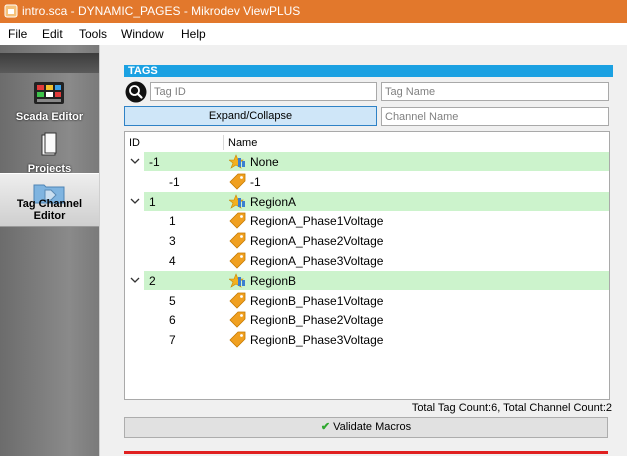  What do you see at coordinates (317, 320) in the screenshot?
I see `row-name: RegionB_Phase2Voltage` at bounding box center [317, 320].